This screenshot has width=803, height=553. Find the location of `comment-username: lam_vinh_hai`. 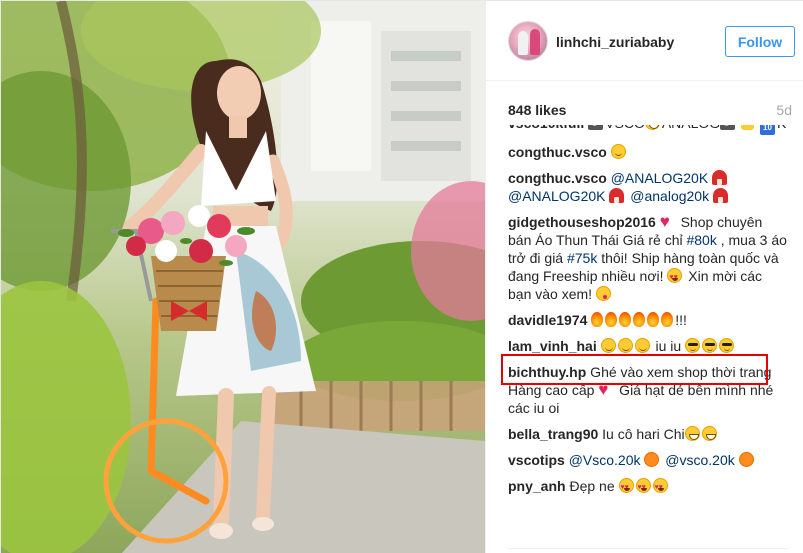

comment-username: lam_vinh_hai is located at coordinates (552, 346).